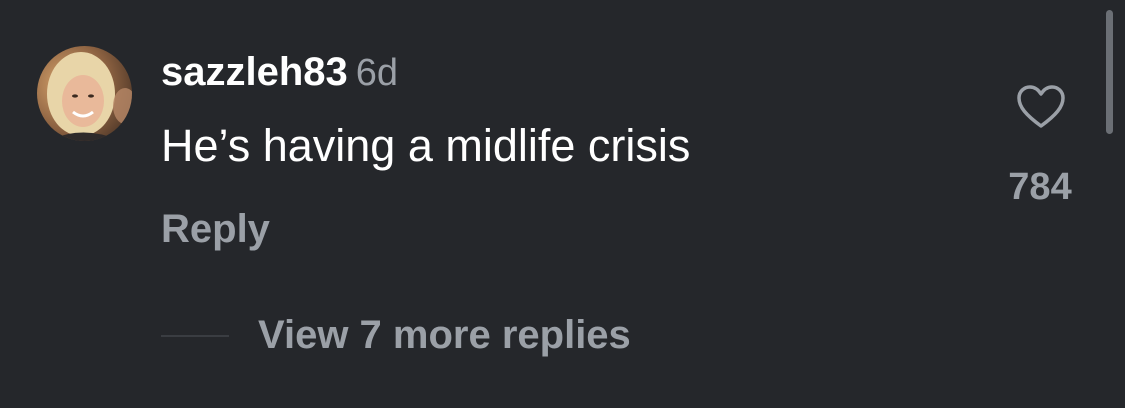 The height and width of the screenshot is (408, 1125). I want to click on view-more-replies-button: View 7 more replies, so click(444, 335).